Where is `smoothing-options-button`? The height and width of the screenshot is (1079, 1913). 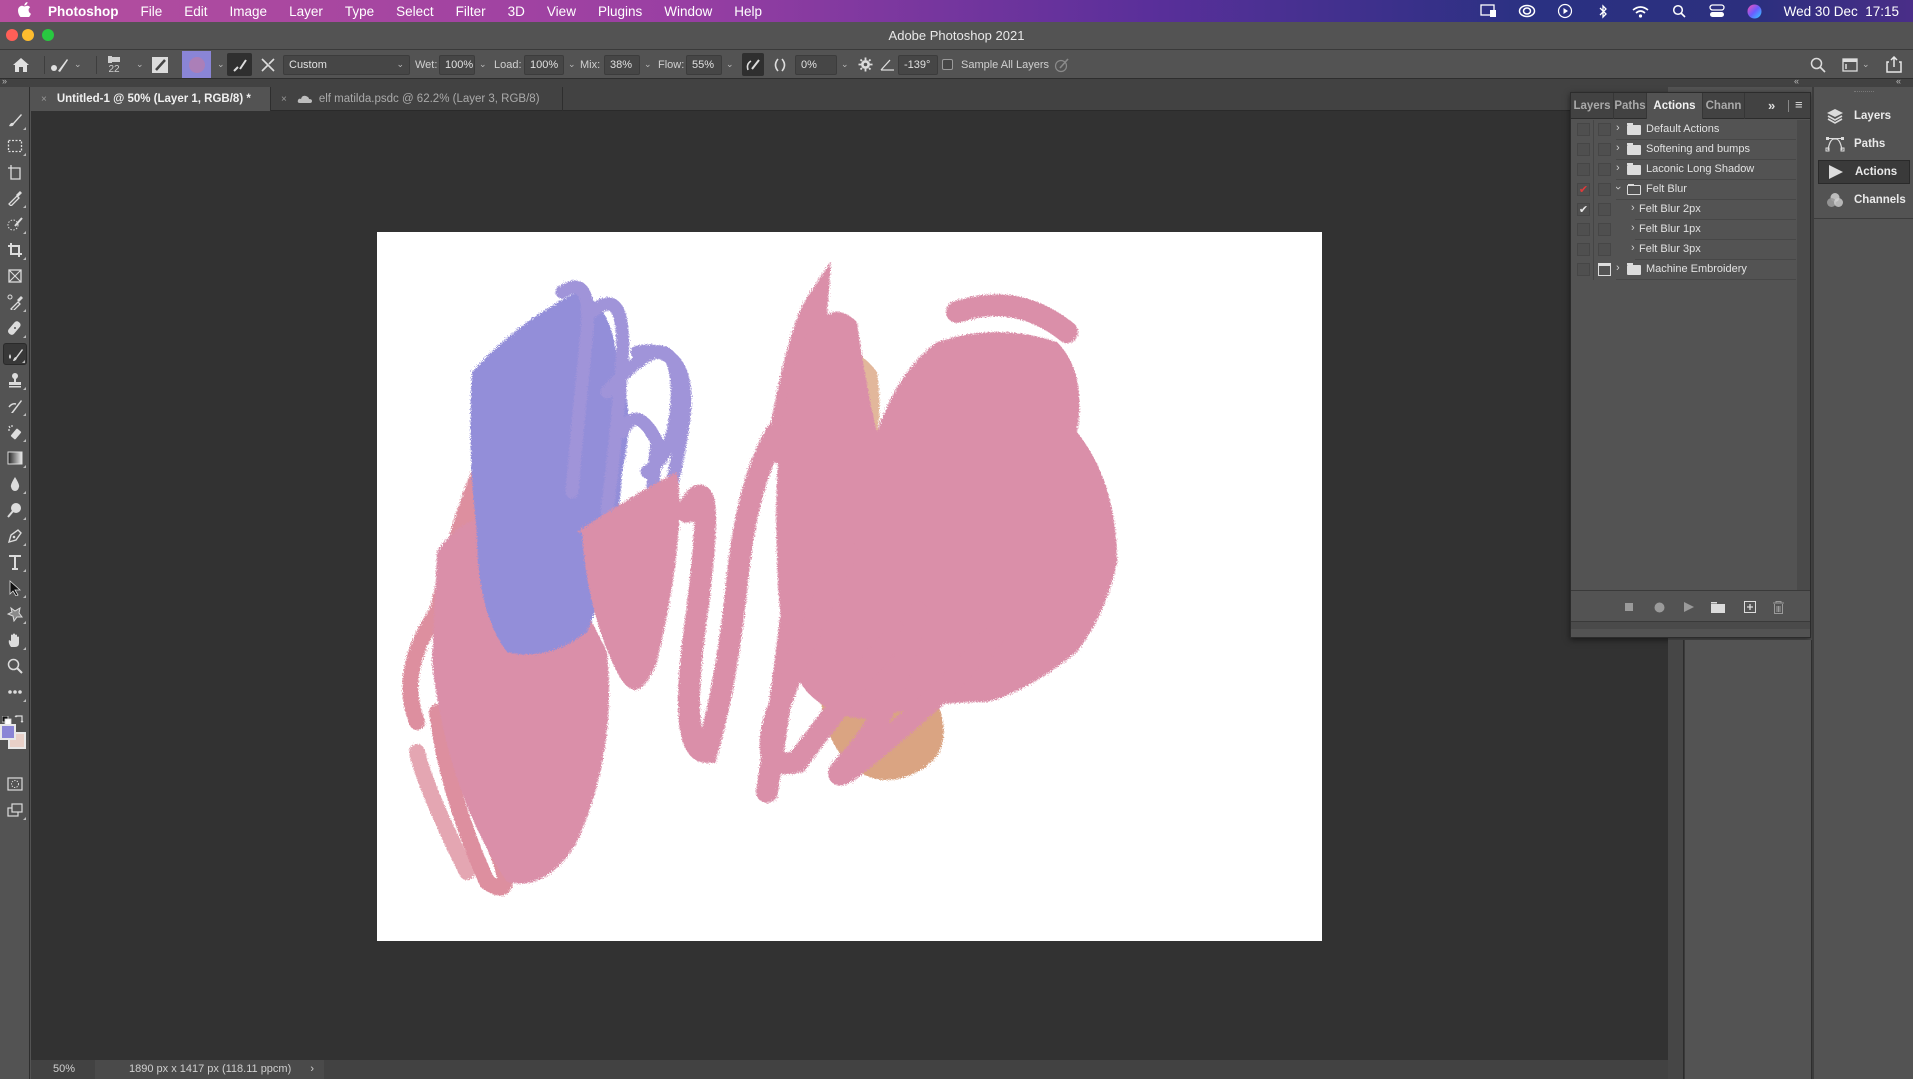 smoothing-options-button is located at coordinates (865, 64).